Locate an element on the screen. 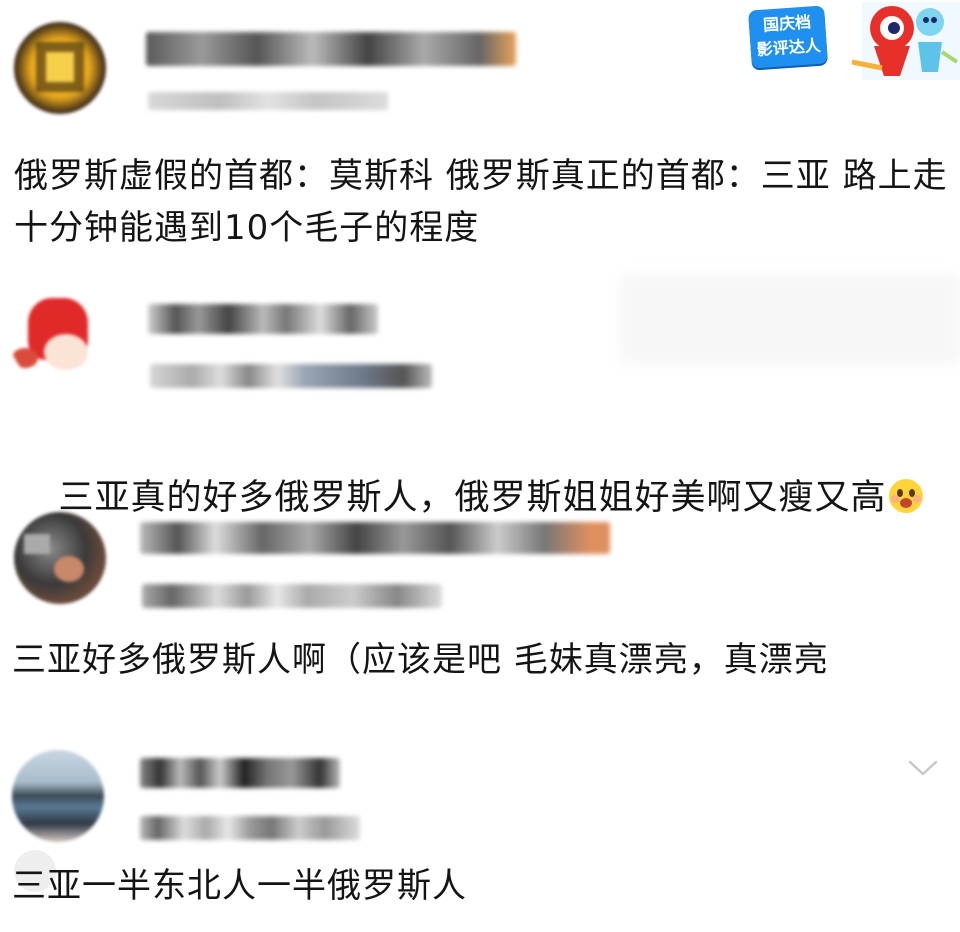 Image resolution: width=960 pixels, height=932 pixels. mascot-icon is located at coordinates (905, 41).